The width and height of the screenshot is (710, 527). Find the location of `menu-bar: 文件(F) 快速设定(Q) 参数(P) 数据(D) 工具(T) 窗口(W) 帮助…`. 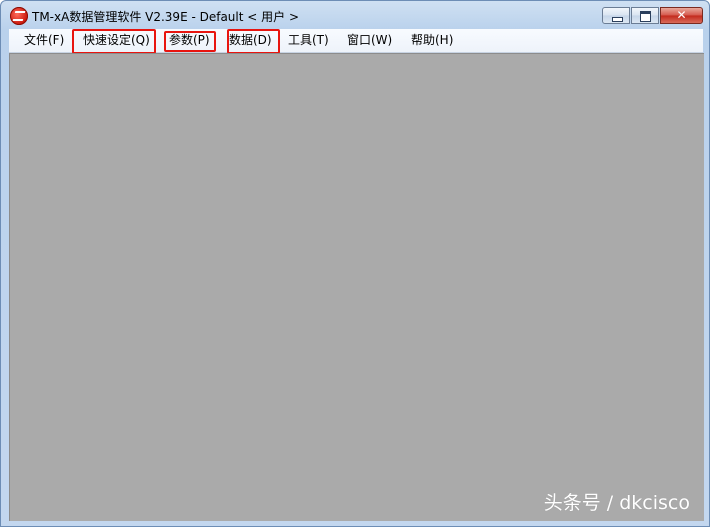

menu-bar: 文件(F) 快速设定(Q) 参数(P) 数据(D) 工具(T) 窗口(W) 帮助… is located at coordinates (356, 41).